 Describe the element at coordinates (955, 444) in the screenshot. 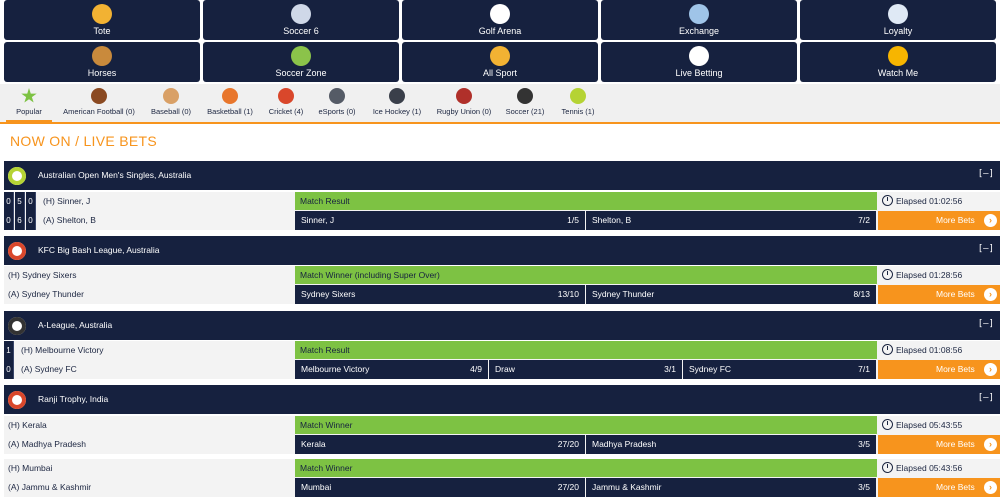

I see `more-bets-label: More Bets` at that location.